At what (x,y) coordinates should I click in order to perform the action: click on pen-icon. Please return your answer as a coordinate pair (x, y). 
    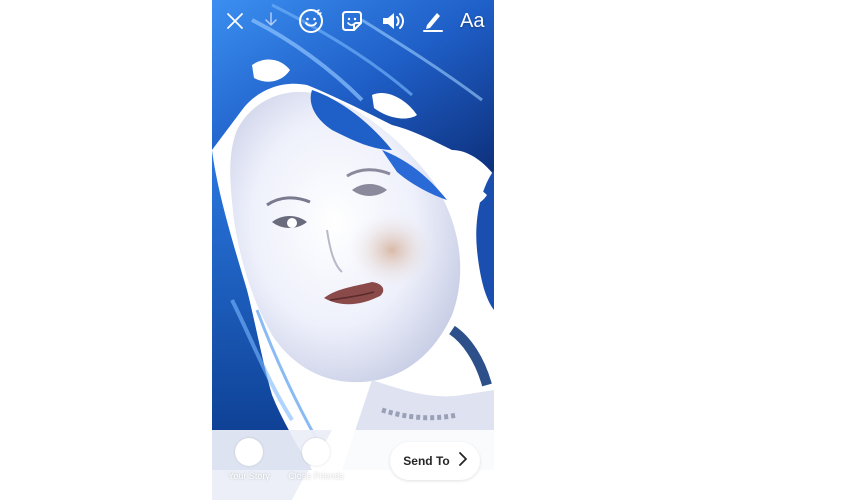
    Looking at the image, I should click on (433, 21).